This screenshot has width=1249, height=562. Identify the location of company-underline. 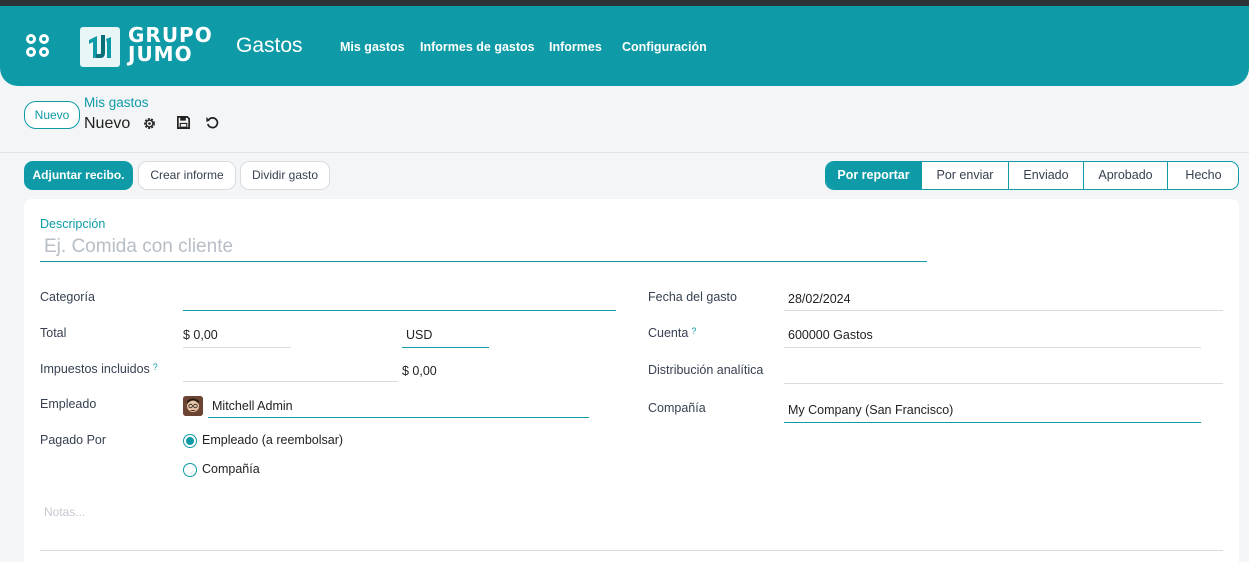
(992, 422).